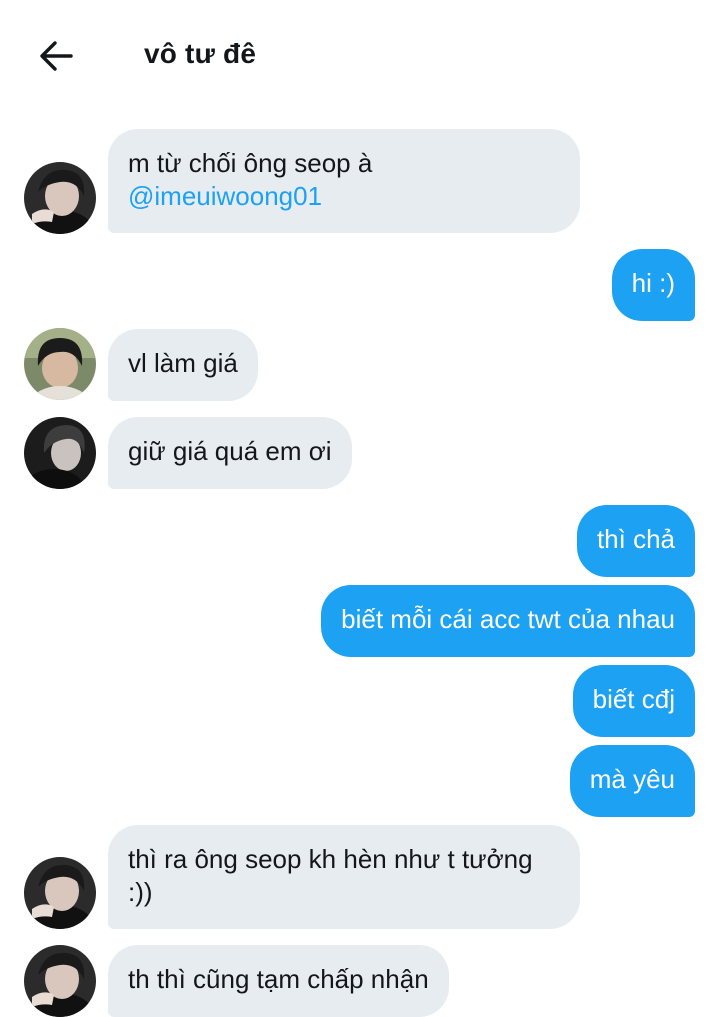 This screenshot has width=720, height=1017. I want to click on message-text: mà yêu, so click(632, 779).